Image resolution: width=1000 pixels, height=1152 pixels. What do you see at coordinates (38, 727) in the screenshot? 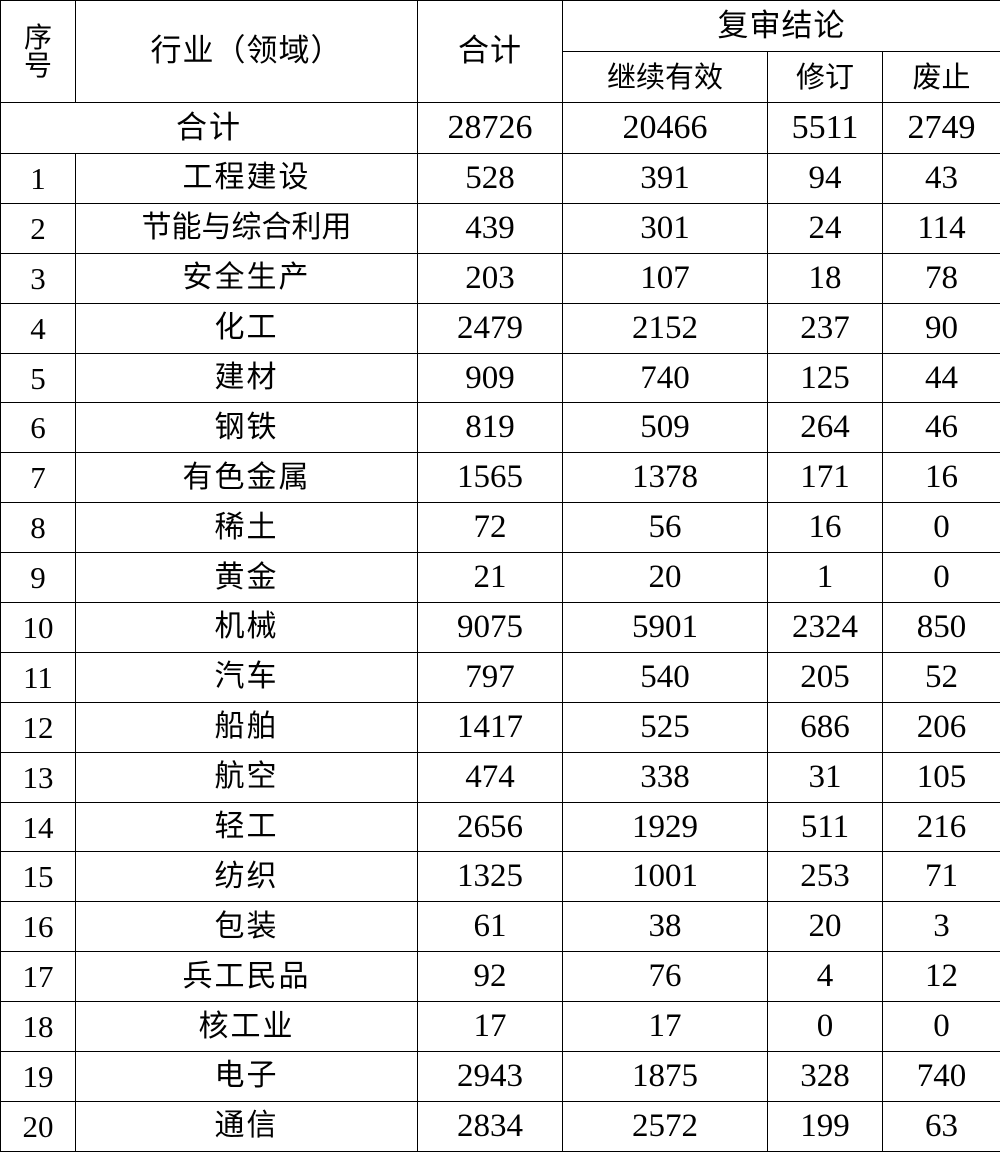
I see `row-index: 12` at bounding box center [38, 727].